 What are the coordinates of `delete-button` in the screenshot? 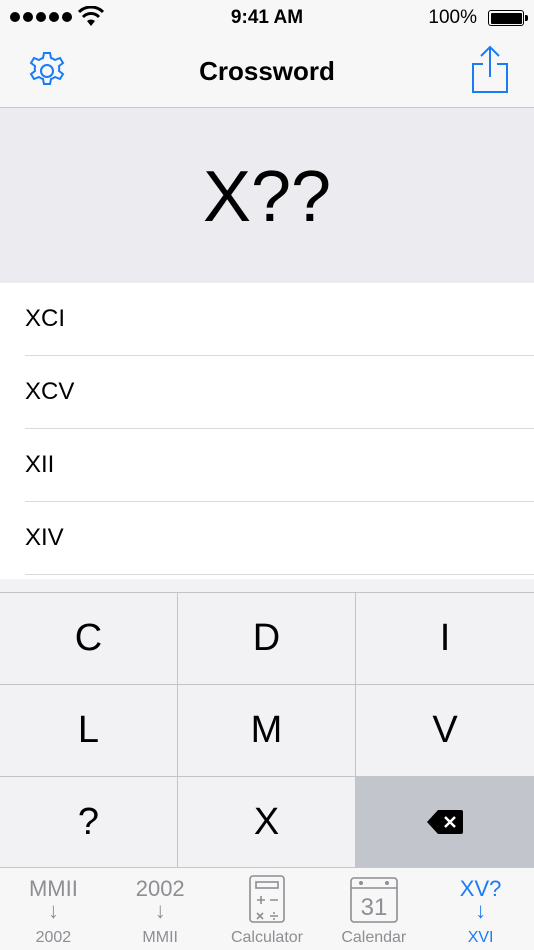 It's located at (445, 822).